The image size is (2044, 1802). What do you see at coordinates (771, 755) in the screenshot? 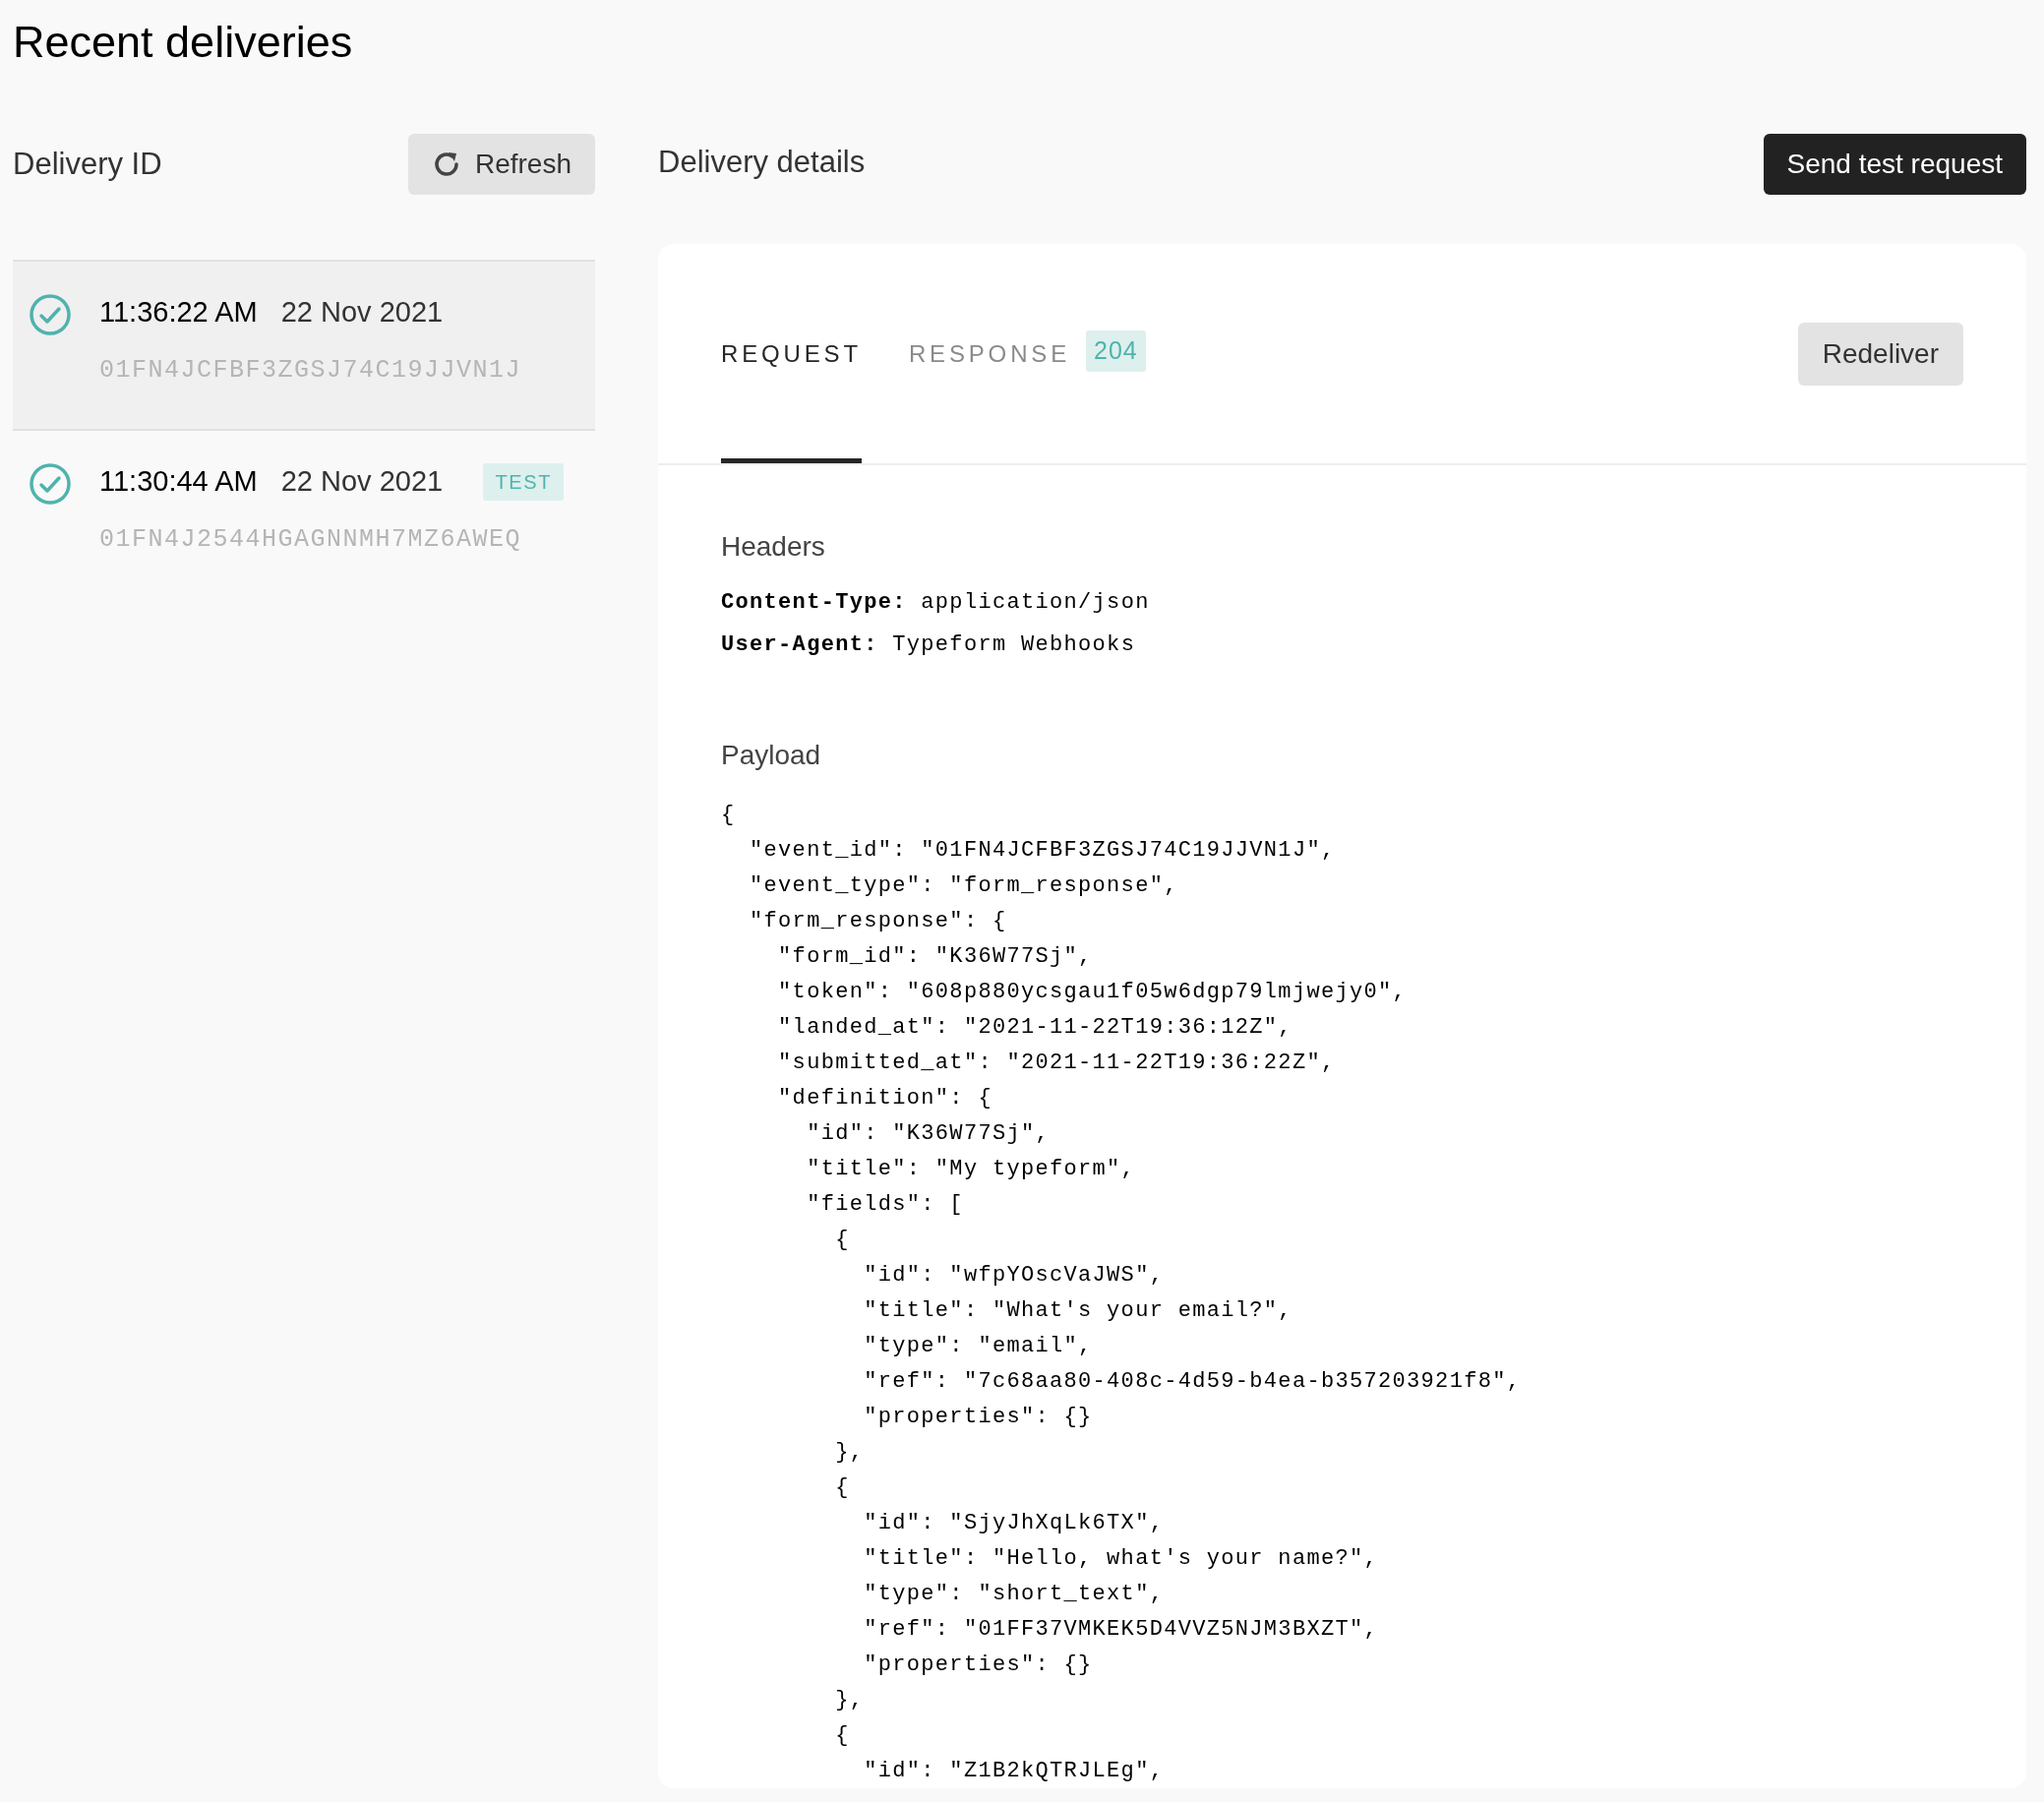
I see `section-title: Payload` at bounding box center [771, 755].